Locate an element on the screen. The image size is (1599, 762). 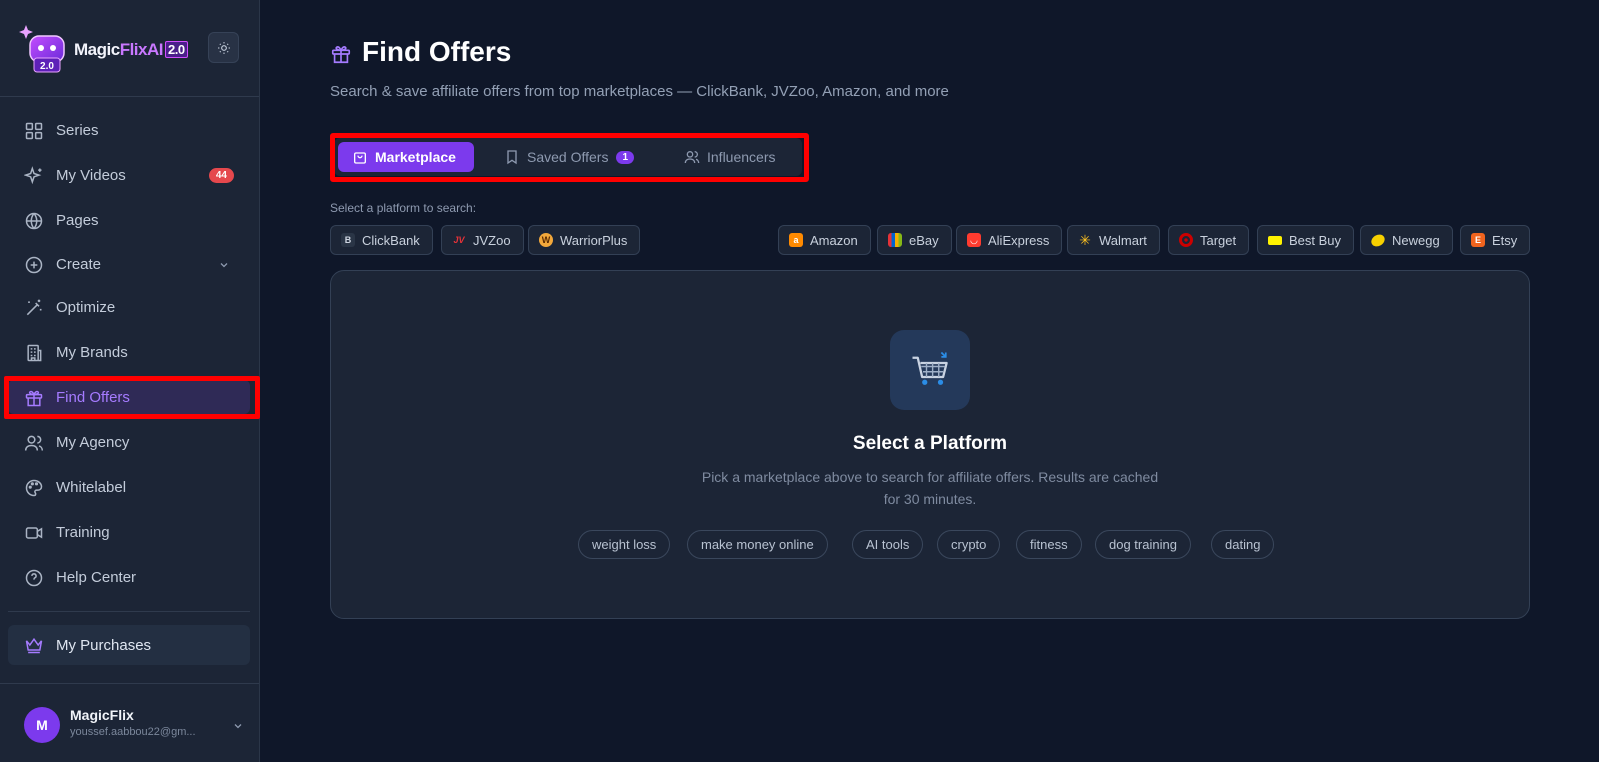
suggestion-chip: dating is located at coordinates (1243, 544).